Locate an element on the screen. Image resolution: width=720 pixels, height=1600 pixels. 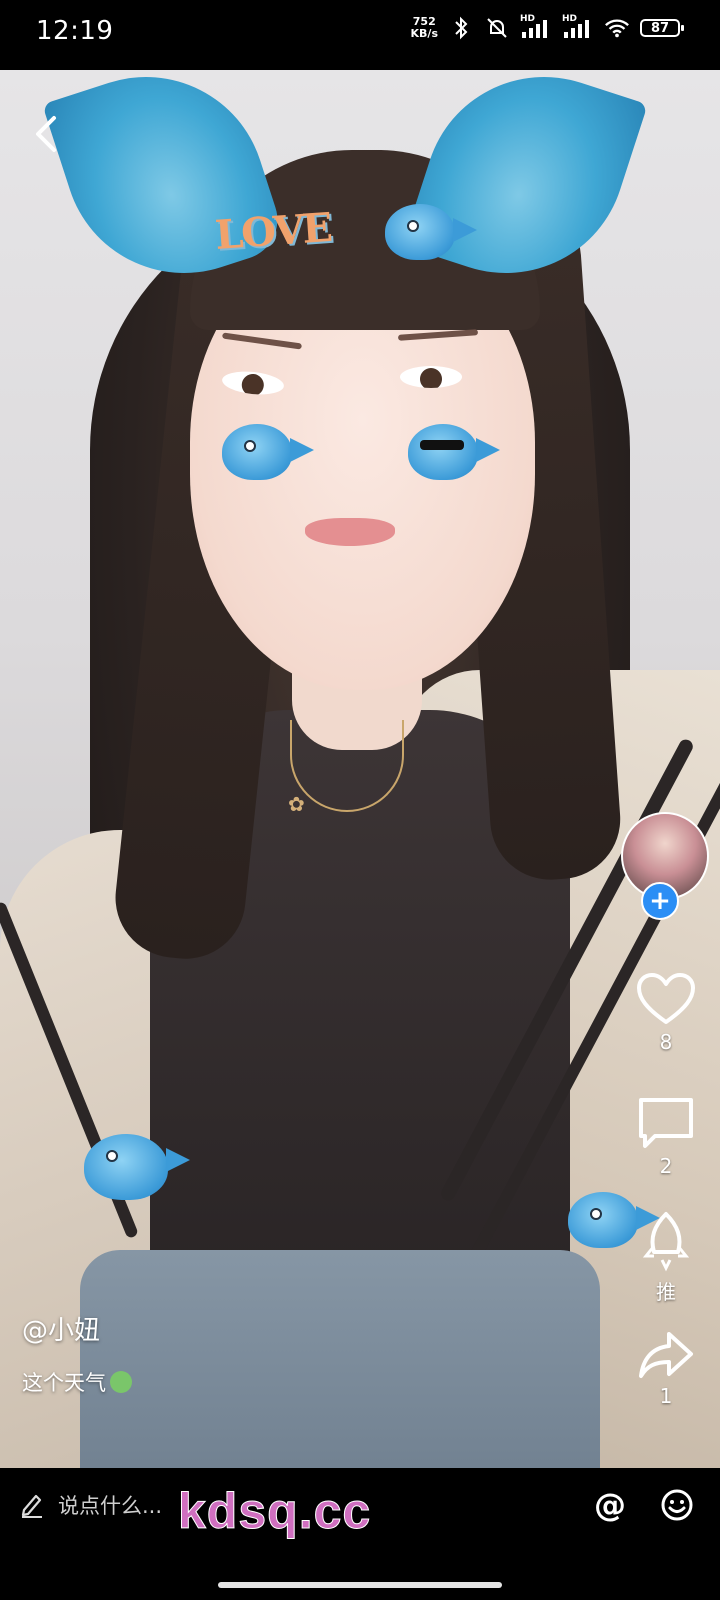
signal-1: HD is located at coordinates (536, 27).